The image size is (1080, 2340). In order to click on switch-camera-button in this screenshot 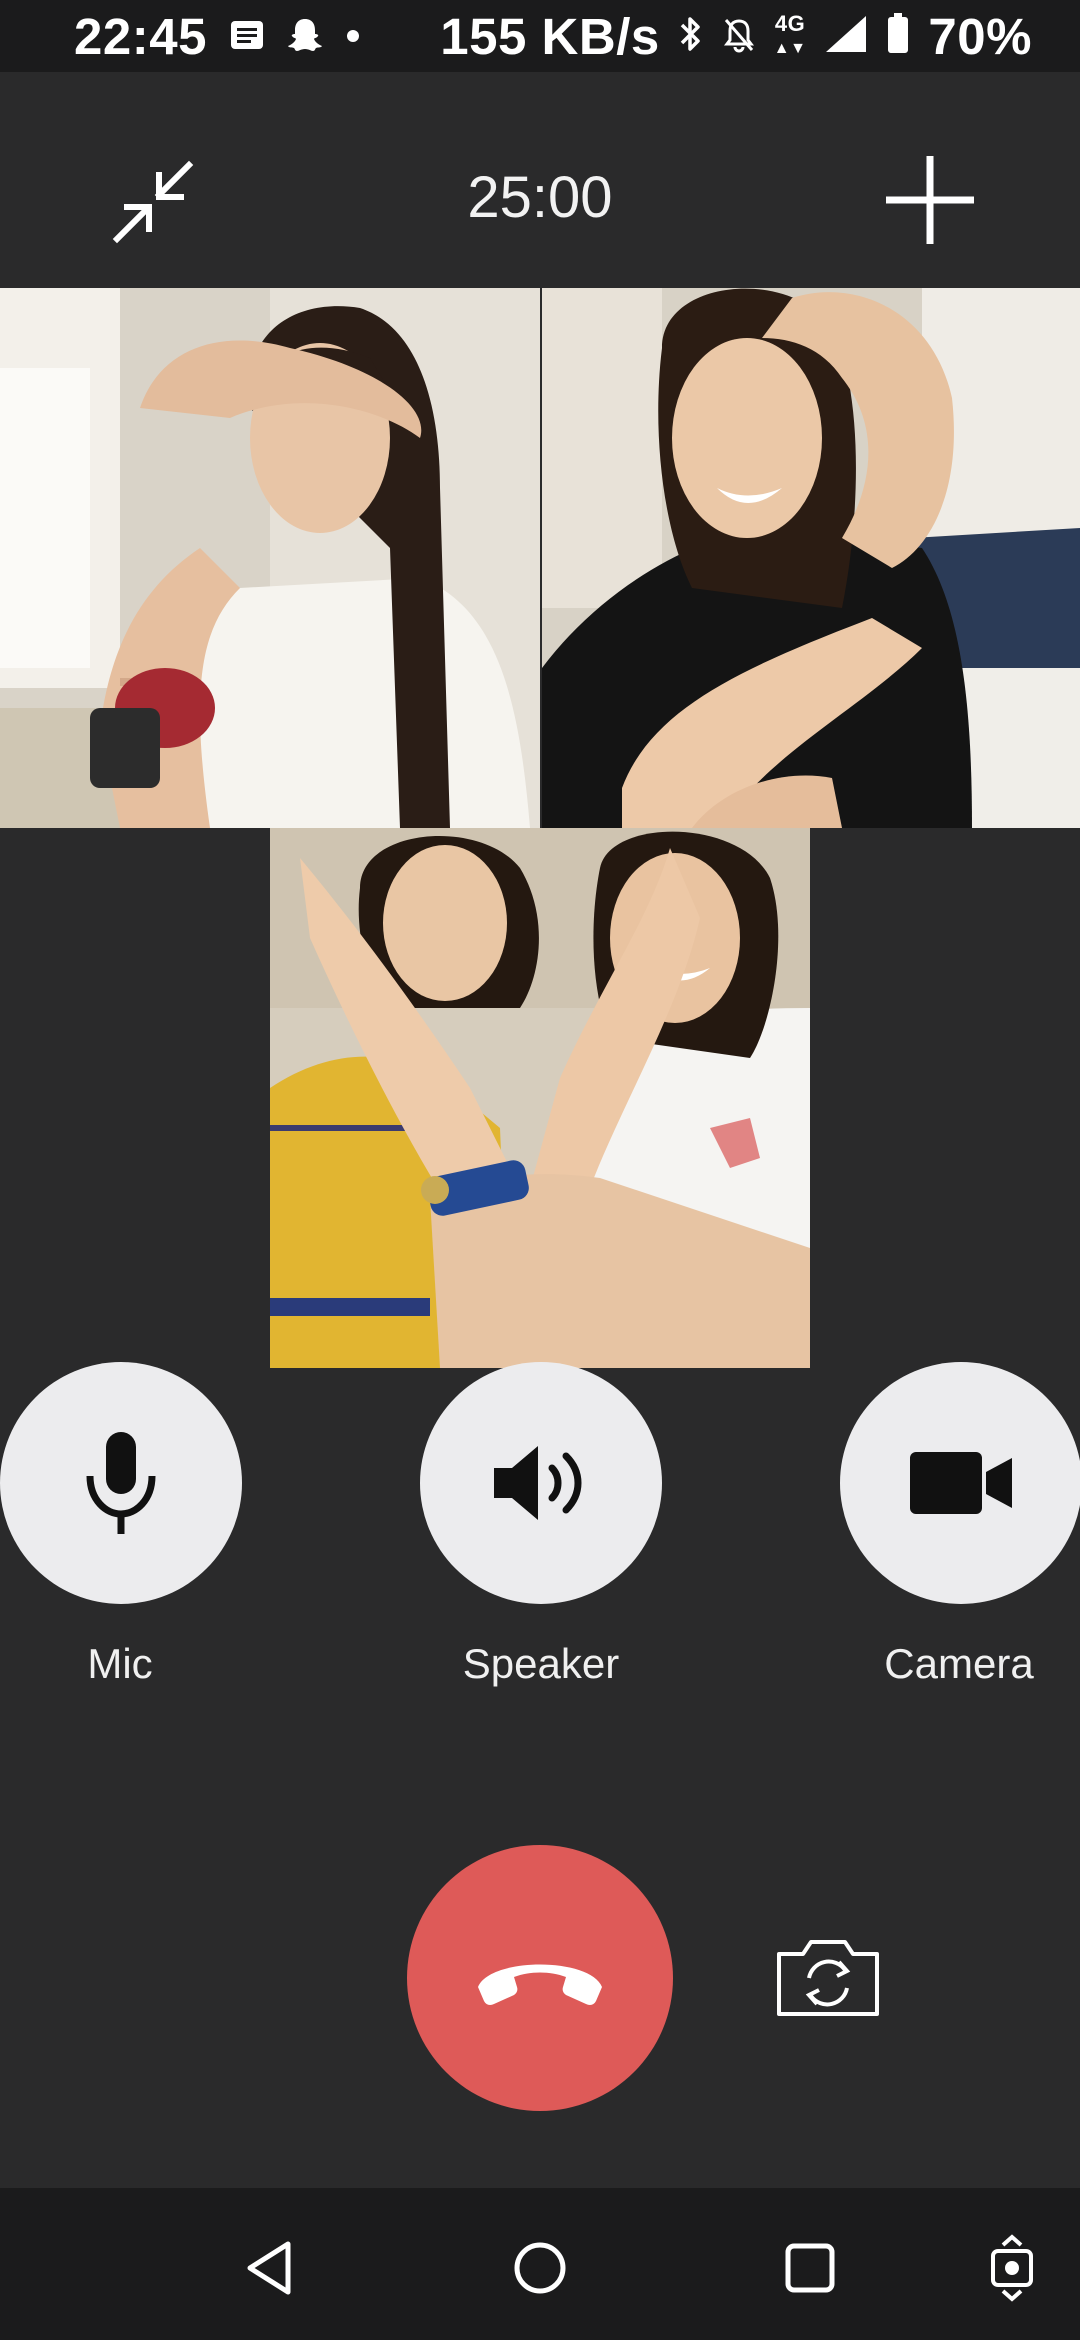, I will do `click(828, 1977)`.